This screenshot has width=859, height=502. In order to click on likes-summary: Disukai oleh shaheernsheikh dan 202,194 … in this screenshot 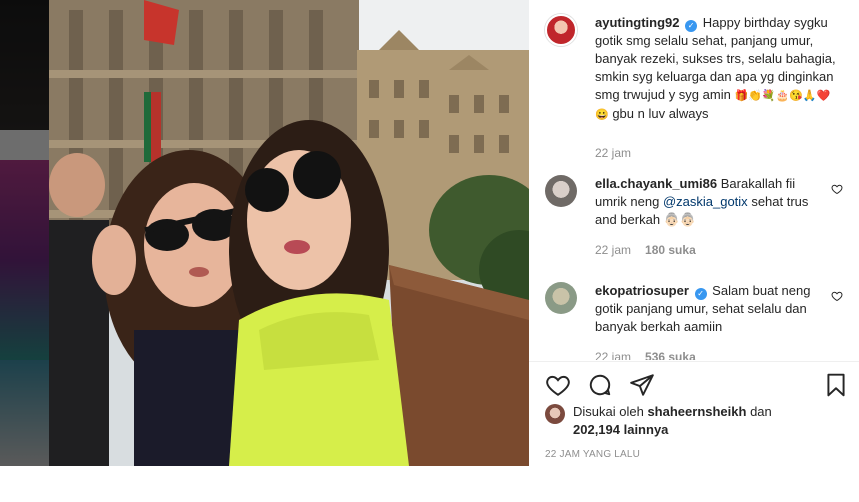, I will do `click(658, 421)`.